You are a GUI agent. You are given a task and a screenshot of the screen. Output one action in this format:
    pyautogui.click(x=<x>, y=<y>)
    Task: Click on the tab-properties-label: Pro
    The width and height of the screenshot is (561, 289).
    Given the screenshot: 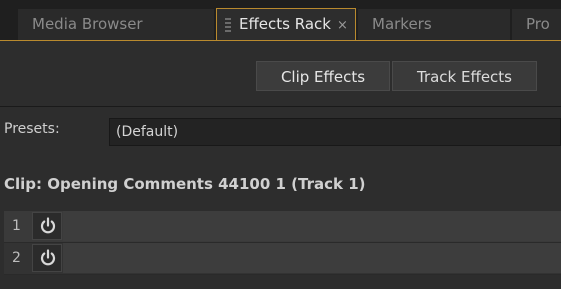 What is the action you would take?
    pyautogui.click(x=538, y=24)
    